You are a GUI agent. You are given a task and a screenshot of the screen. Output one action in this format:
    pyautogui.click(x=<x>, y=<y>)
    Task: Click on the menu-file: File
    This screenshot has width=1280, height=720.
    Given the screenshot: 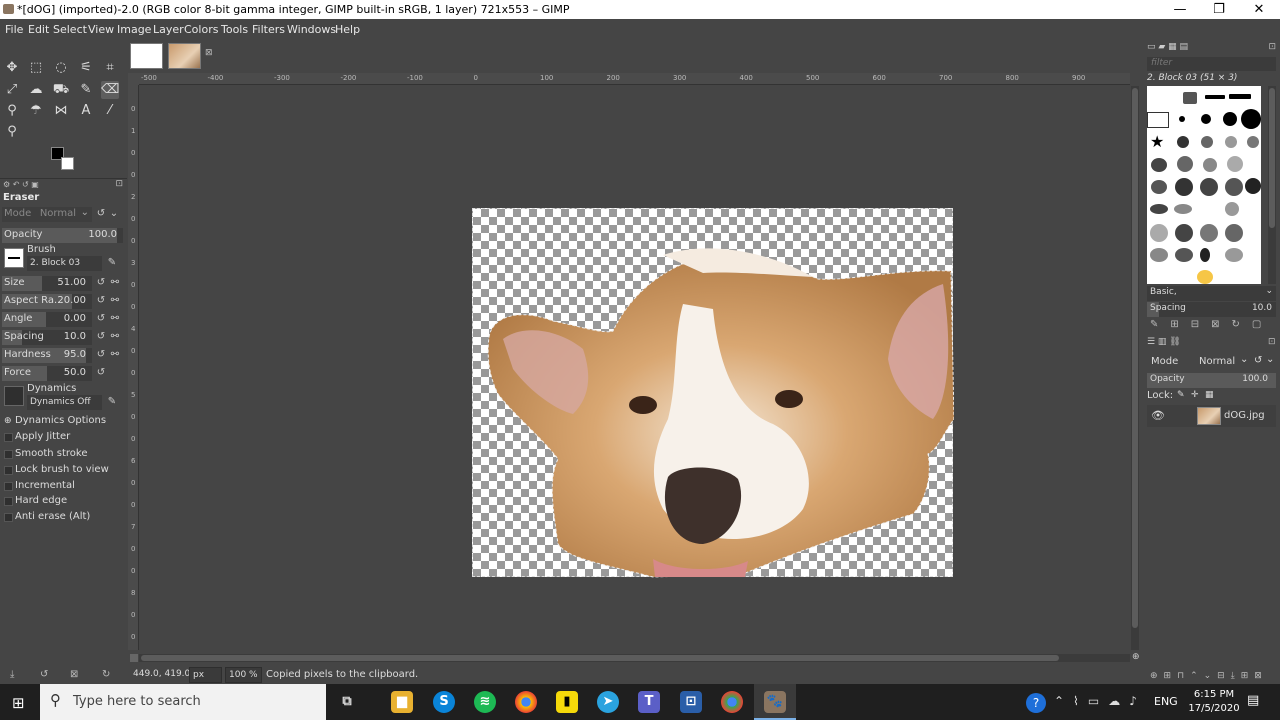 What is the action you would take?
    pyautogui.click(x=14, y=29)
    